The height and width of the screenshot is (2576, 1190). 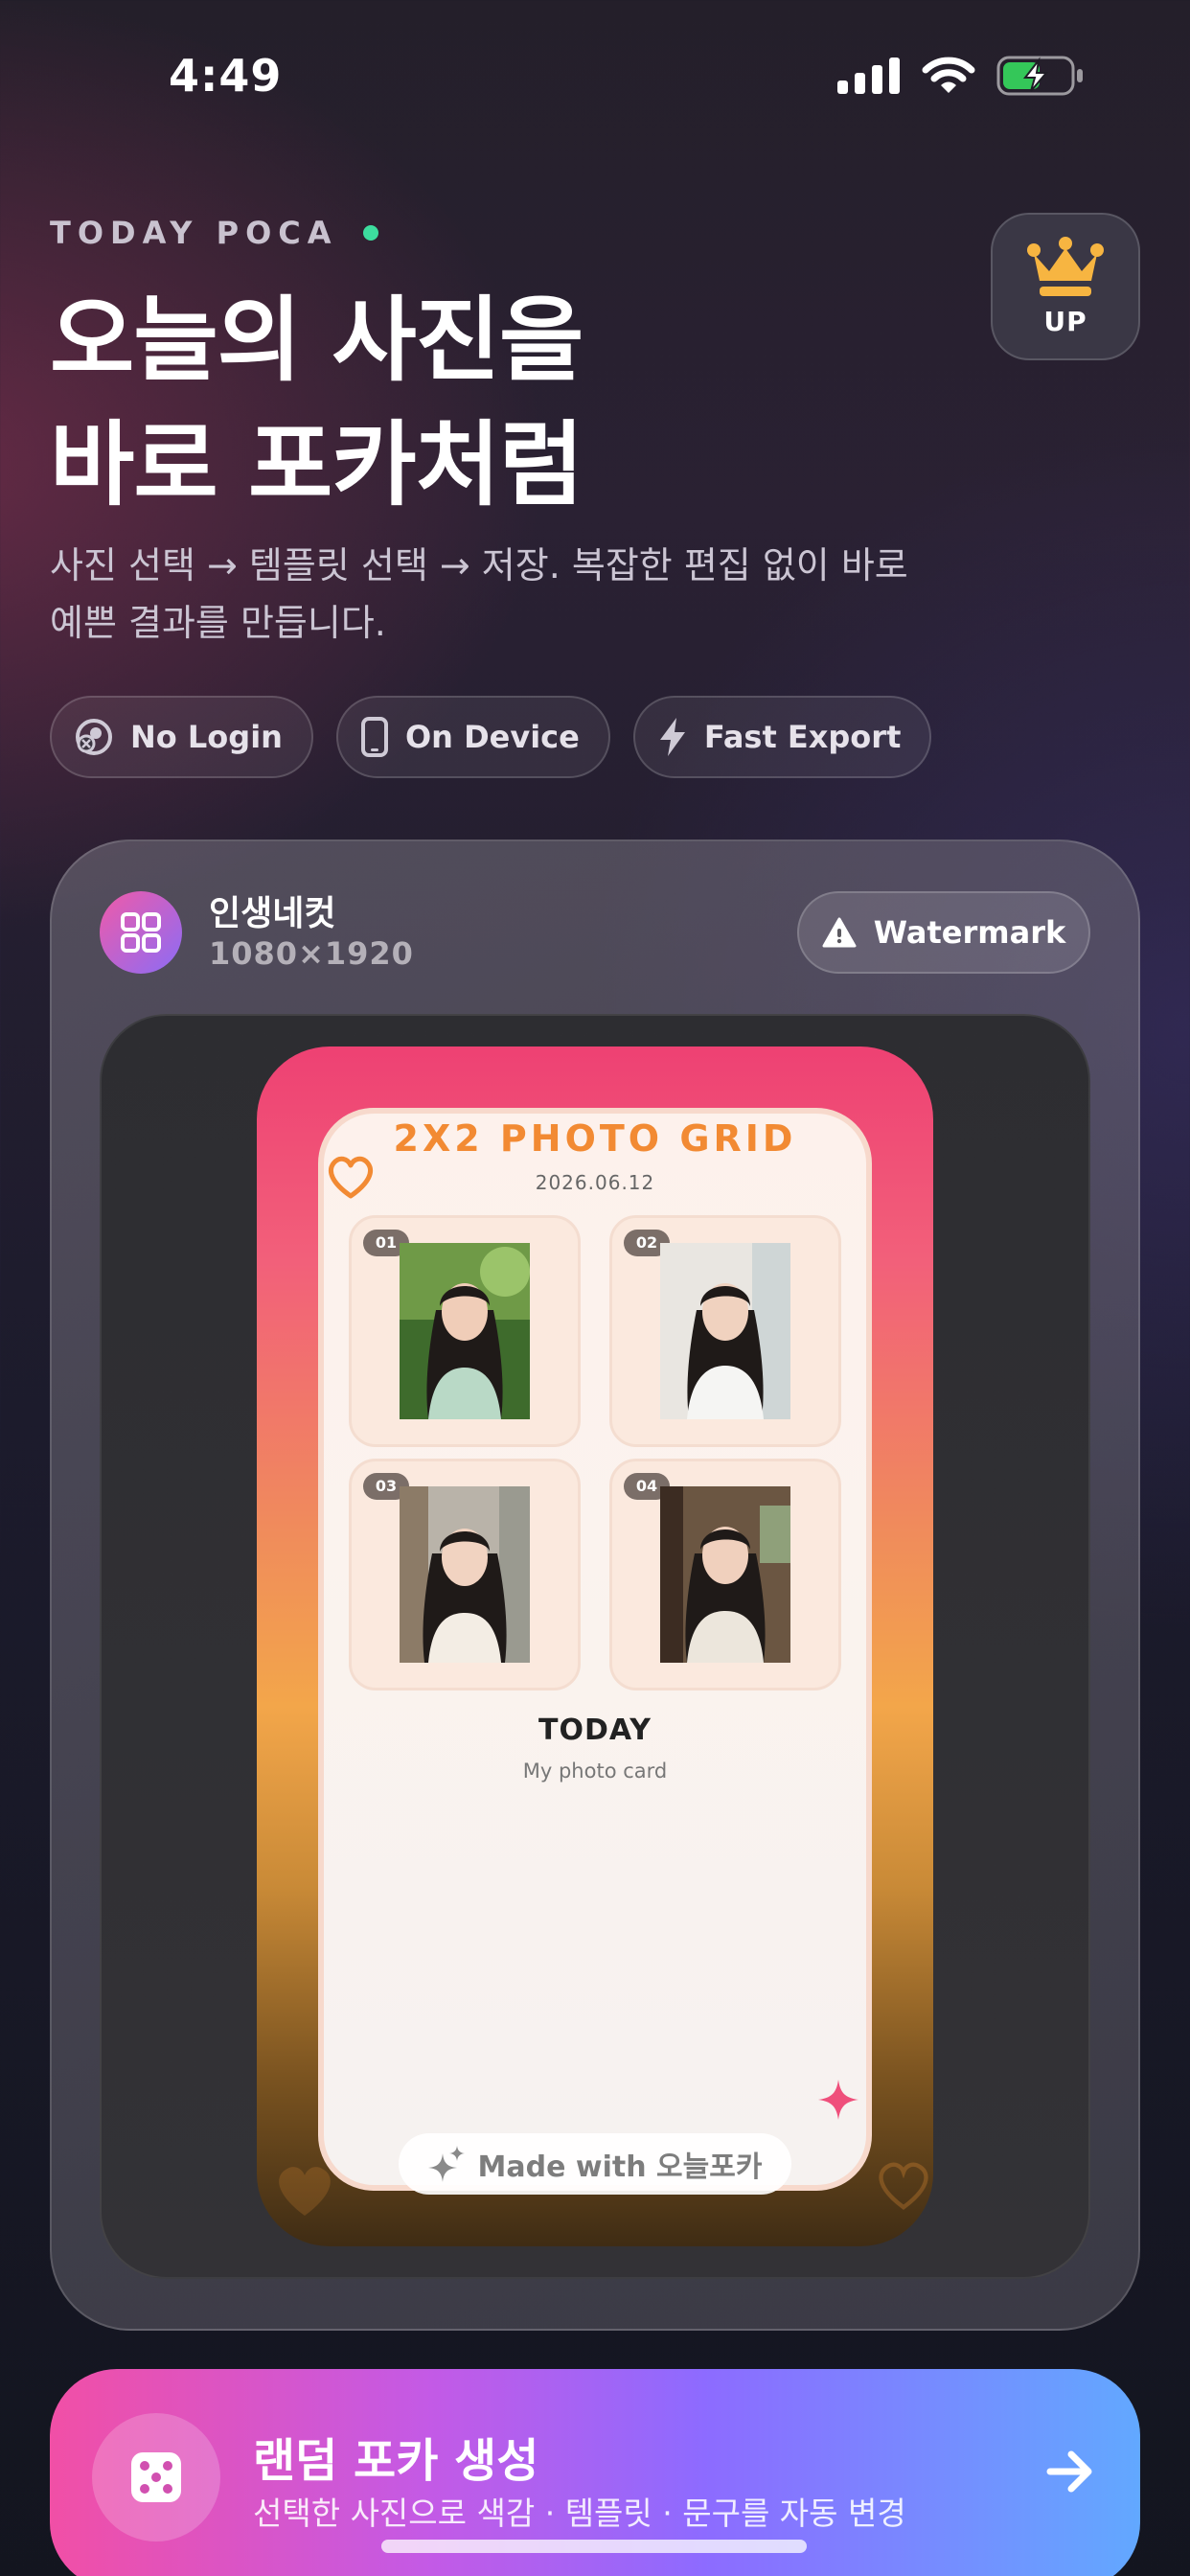 I want to click on sparkles-icon, so click(x=446, y=2164).